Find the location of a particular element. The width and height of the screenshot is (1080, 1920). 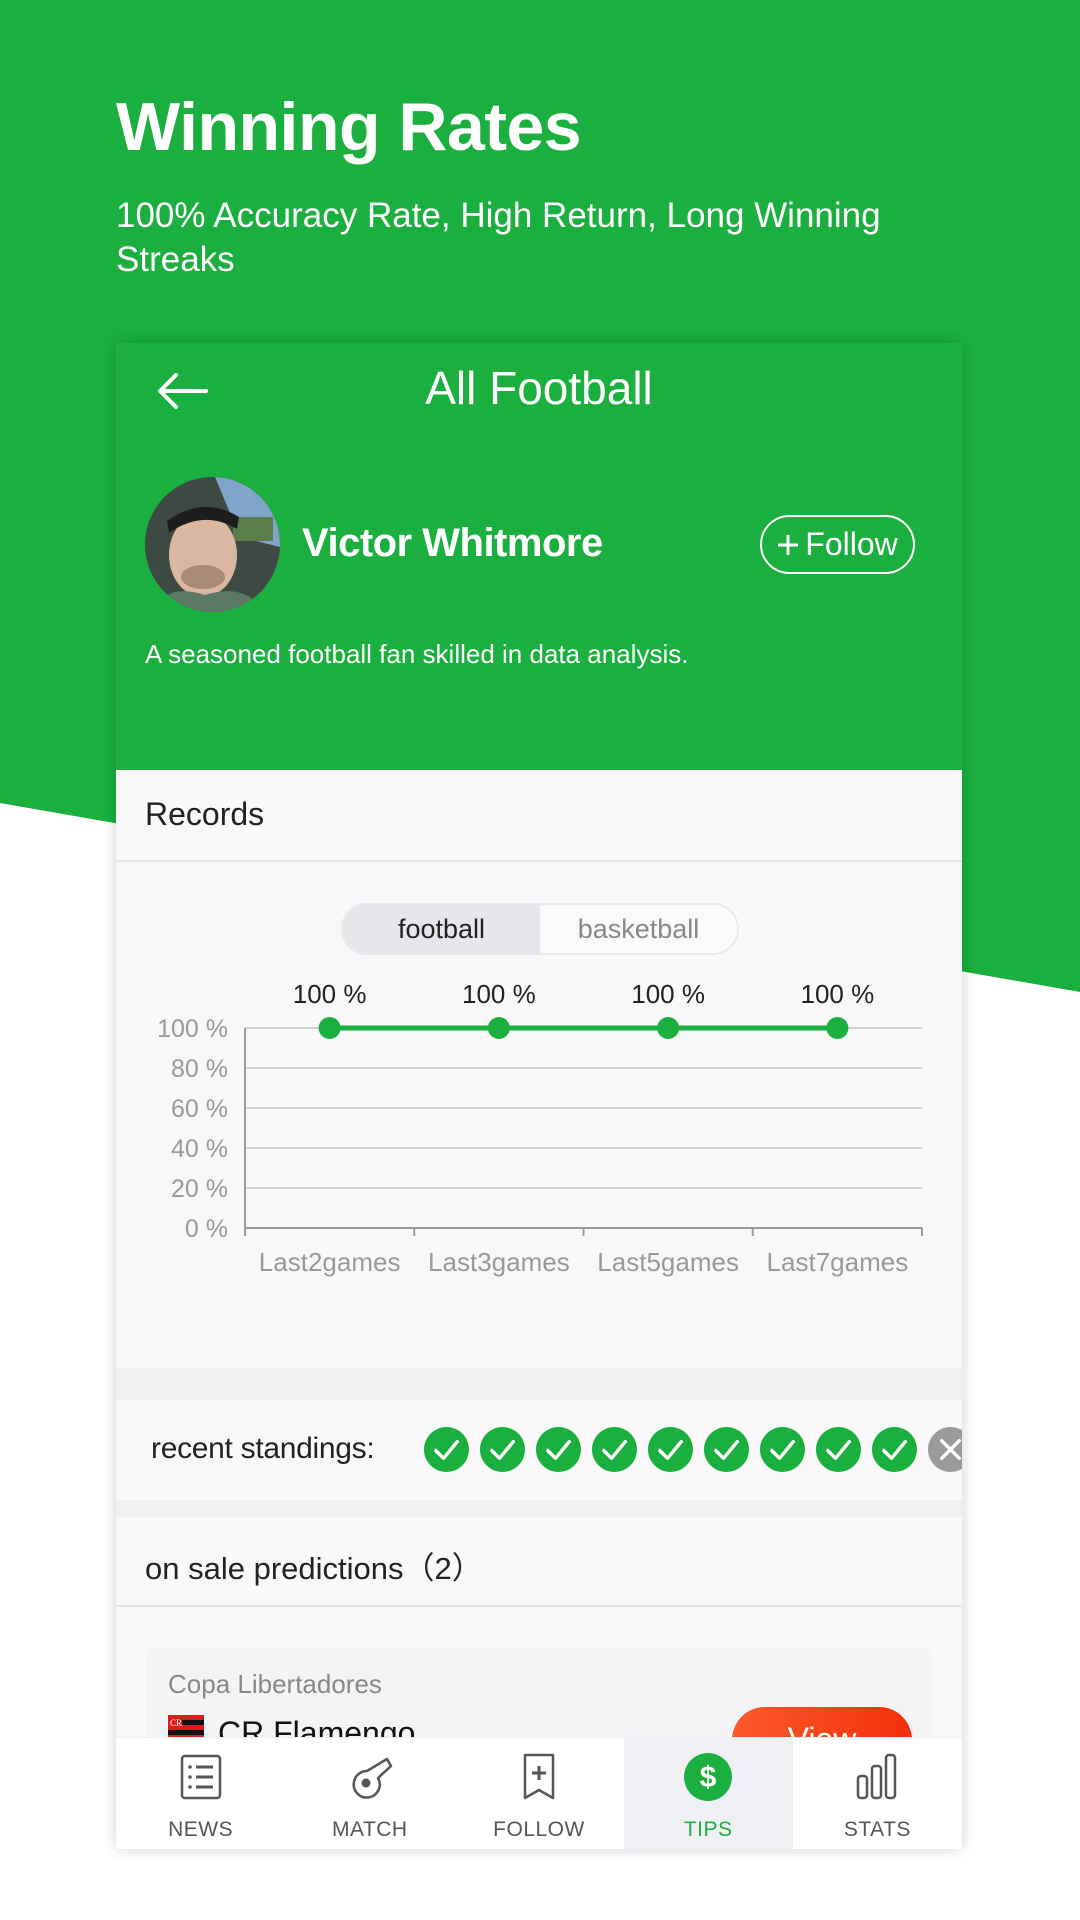

nav-label: TIPS is located at coordinates (708, 1829).